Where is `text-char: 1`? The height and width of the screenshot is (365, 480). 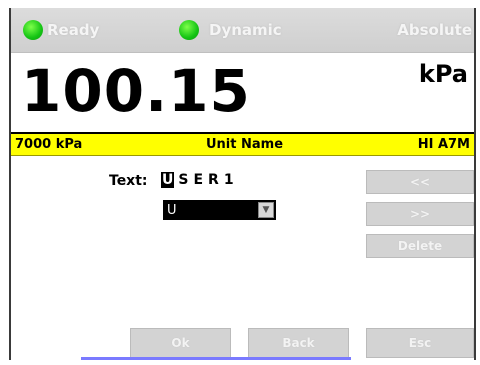
text-char: 1 is located at coordinates (229, 180).